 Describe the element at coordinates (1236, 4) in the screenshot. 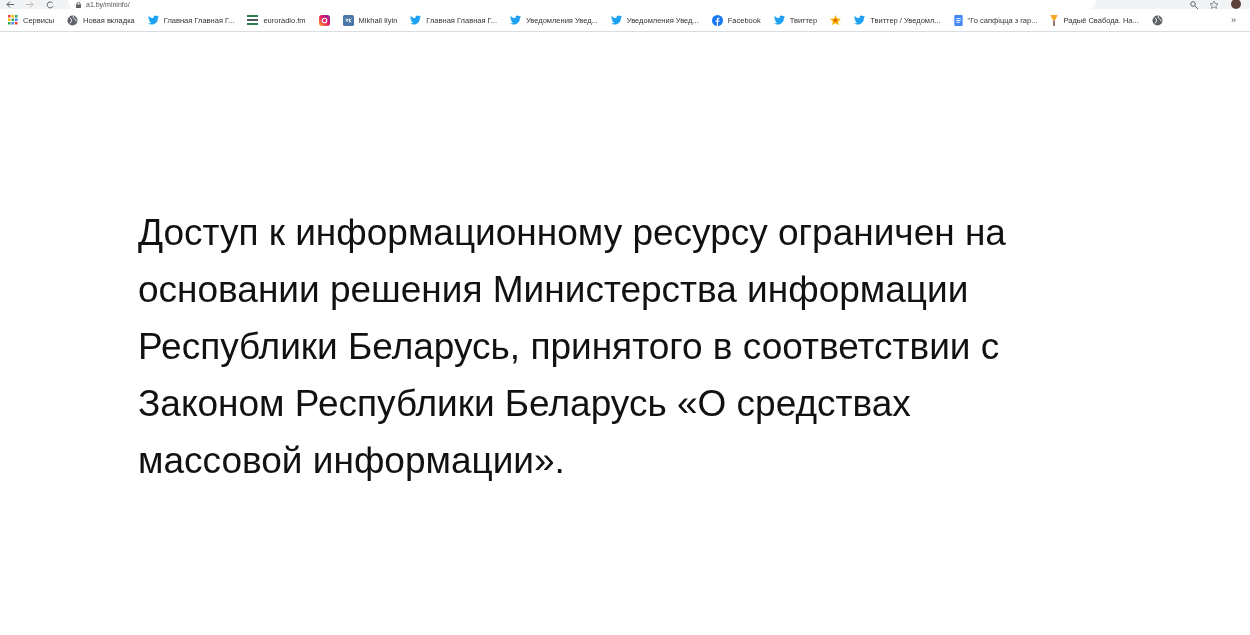

I see `avatar-icon` at that location.